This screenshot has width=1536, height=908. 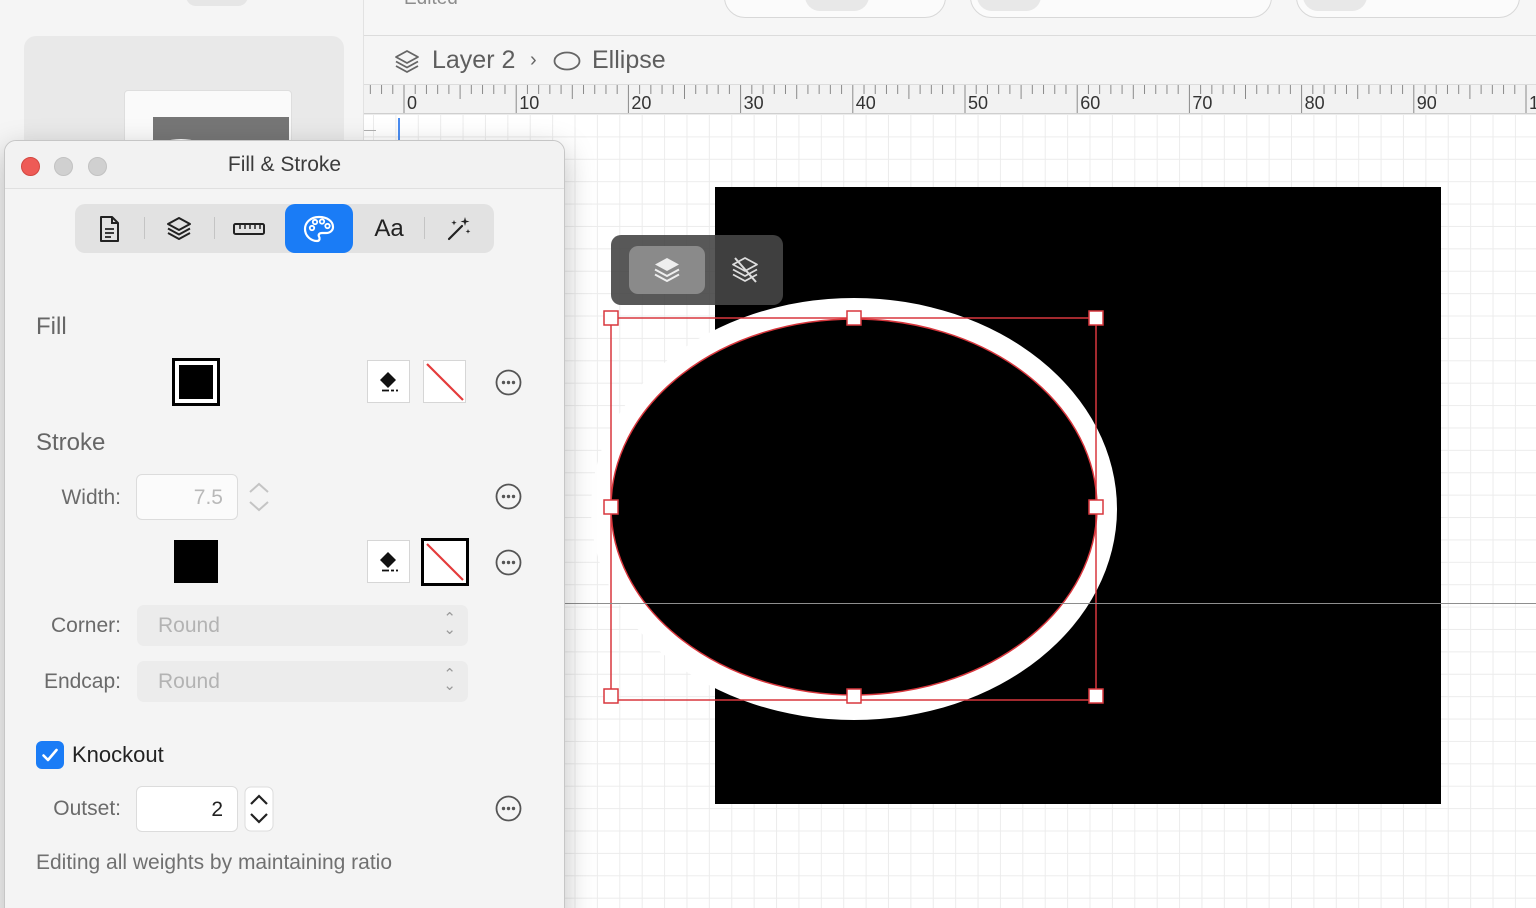 I want to click on stroke-eyedropper-button, so click(x=388, y=561).